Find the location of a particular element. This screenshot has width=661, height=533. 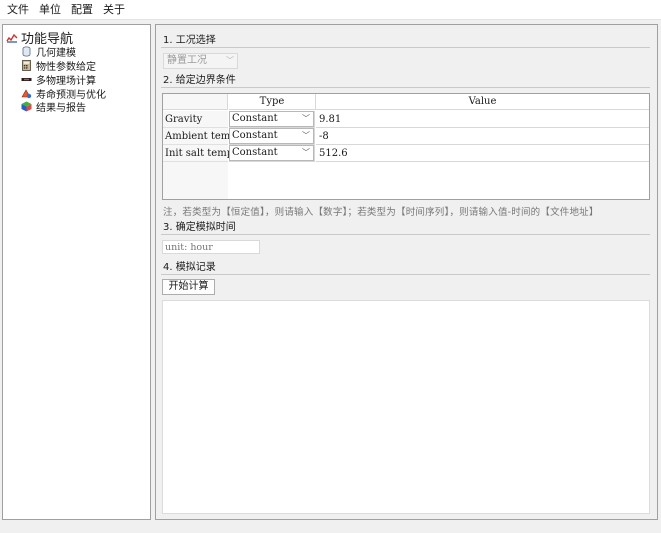

section-title-condition: 1. 工况选择 is located at coordinates (189, 40).